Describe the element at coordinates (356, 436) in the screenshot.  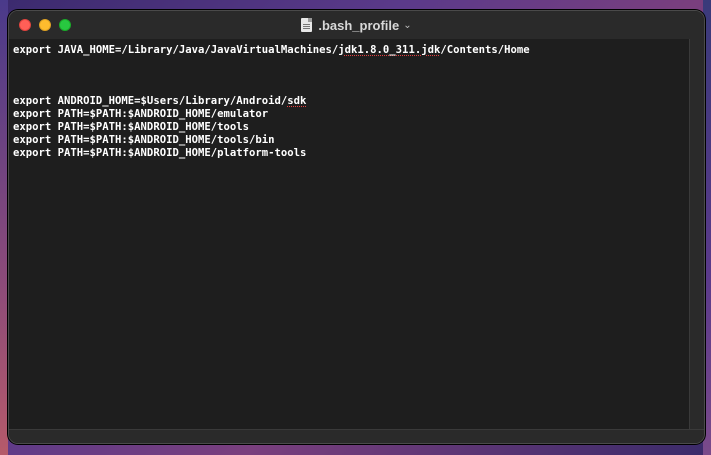
I see `horizontal-scrollbar` at that location.